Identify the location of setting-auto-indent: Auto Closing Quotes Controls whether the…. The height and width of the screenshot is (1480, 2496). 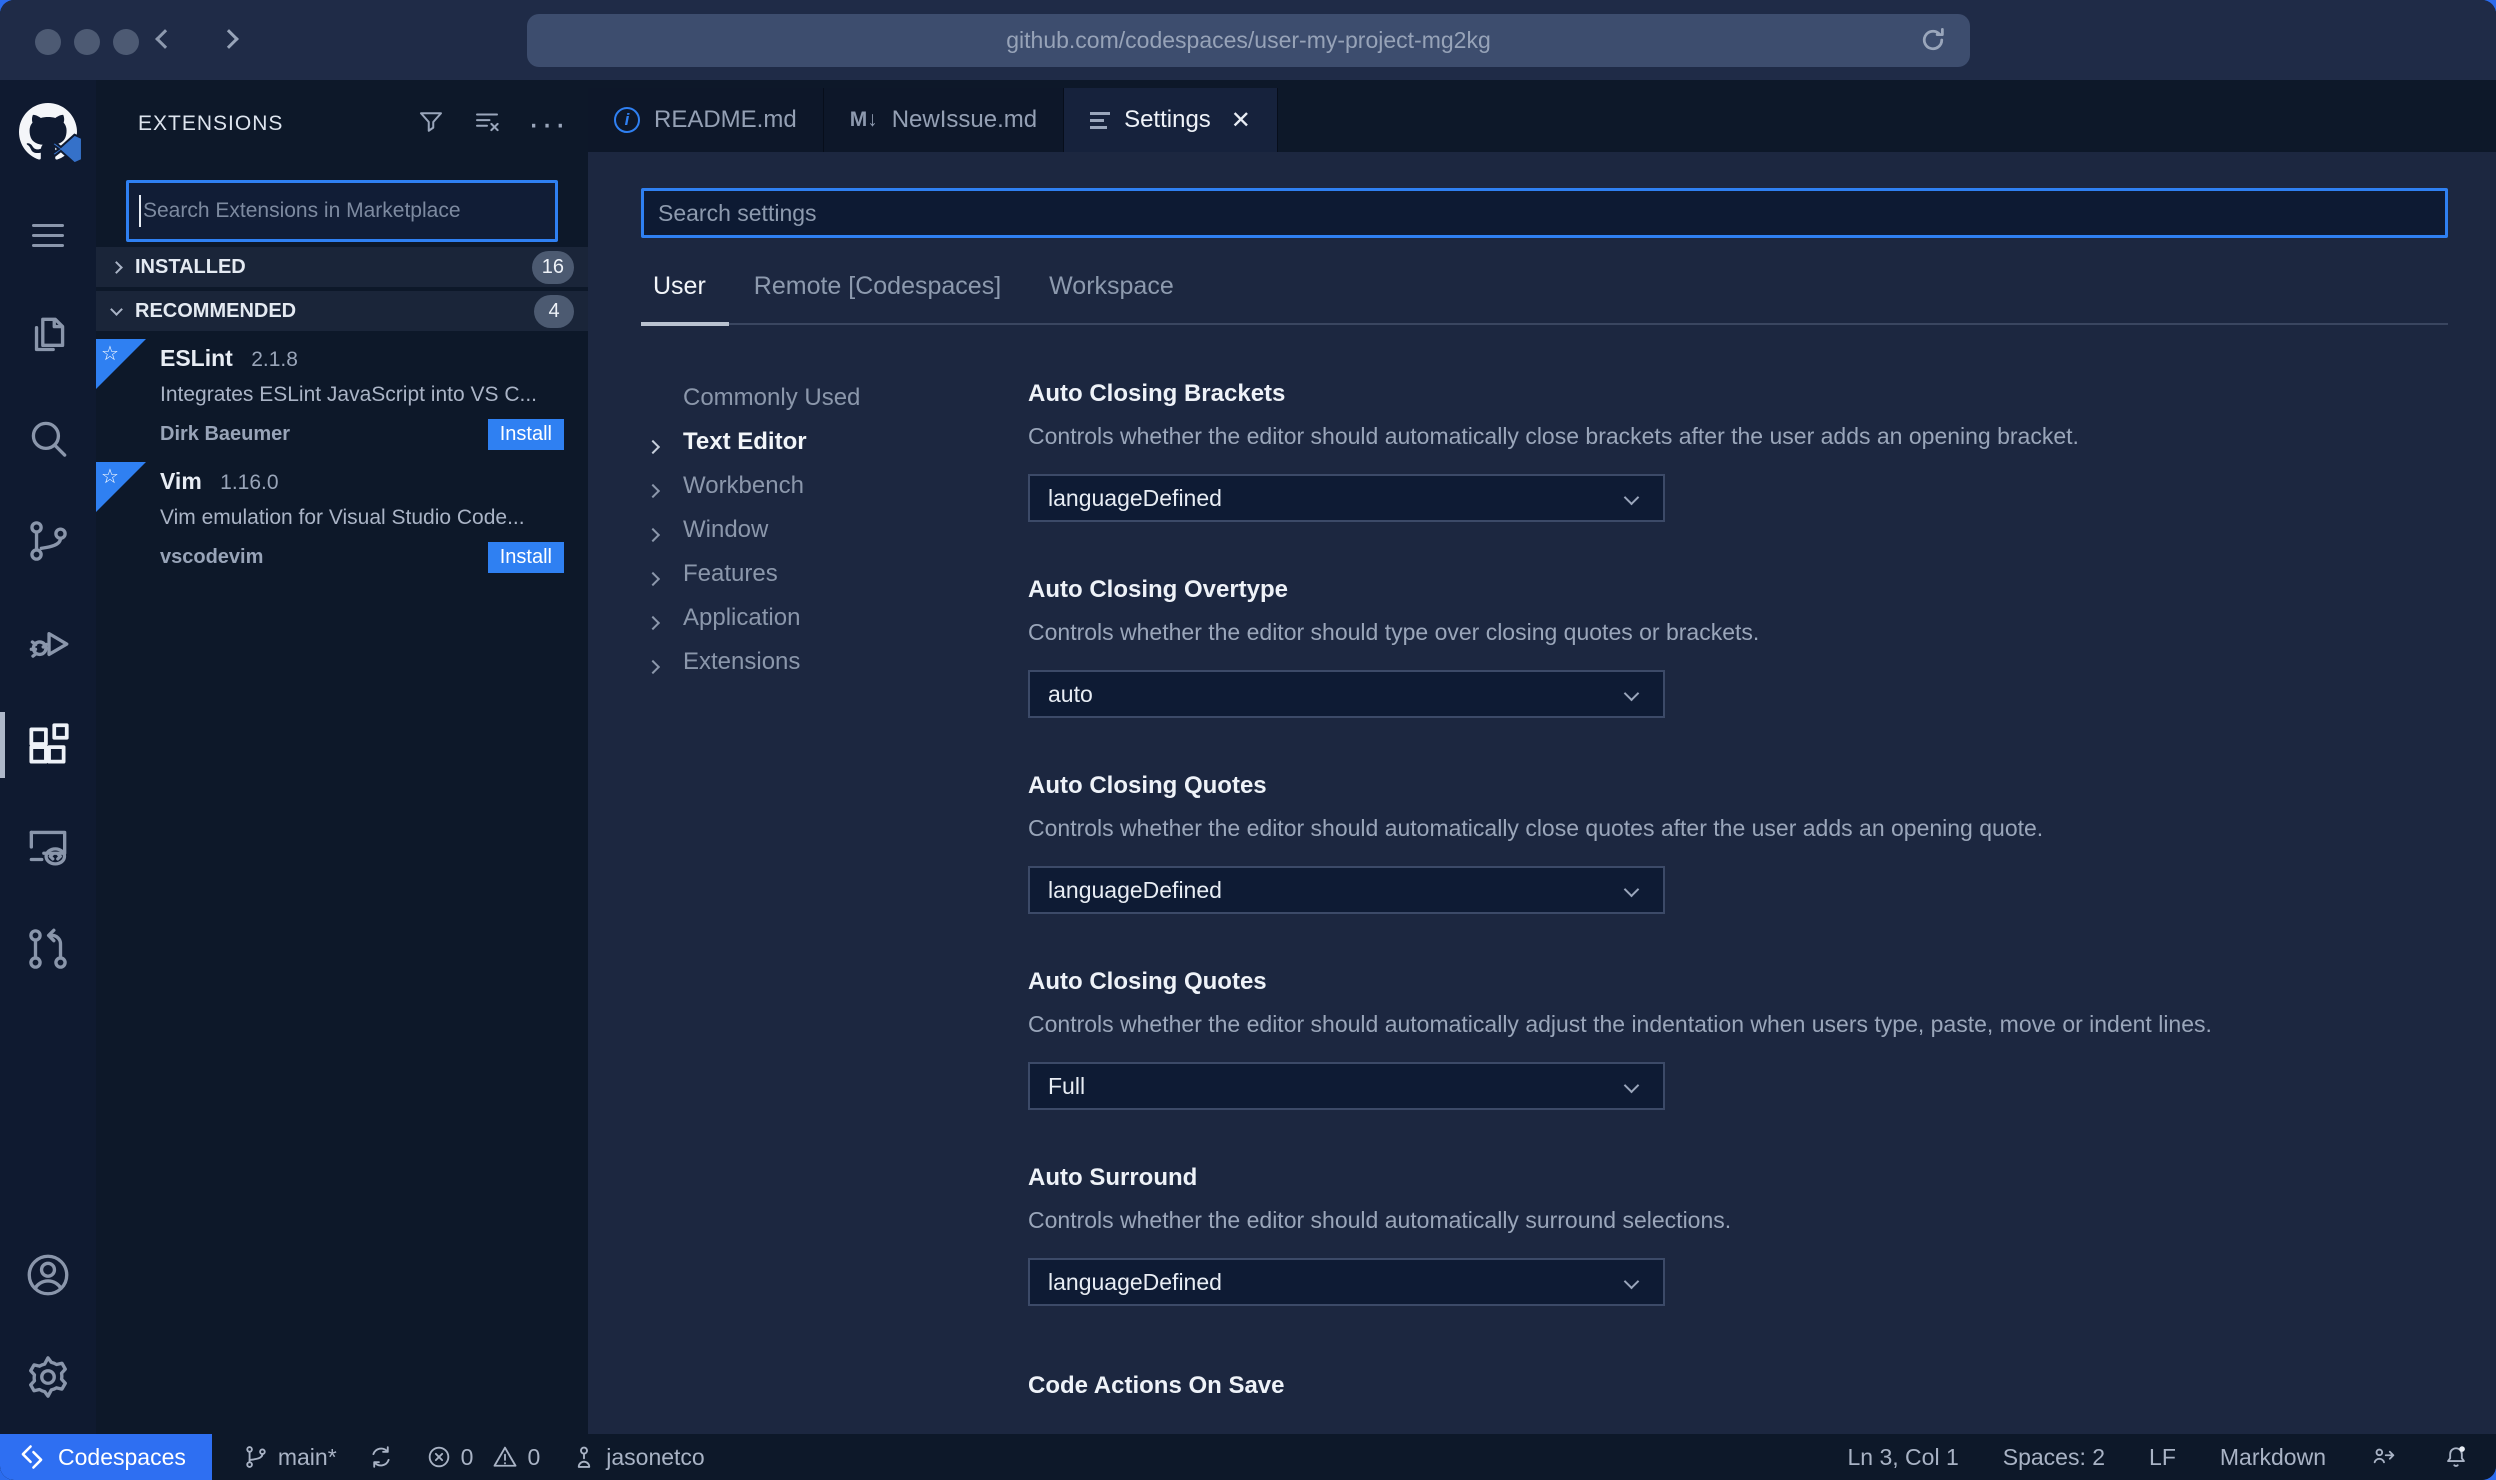
(1732, 1039).